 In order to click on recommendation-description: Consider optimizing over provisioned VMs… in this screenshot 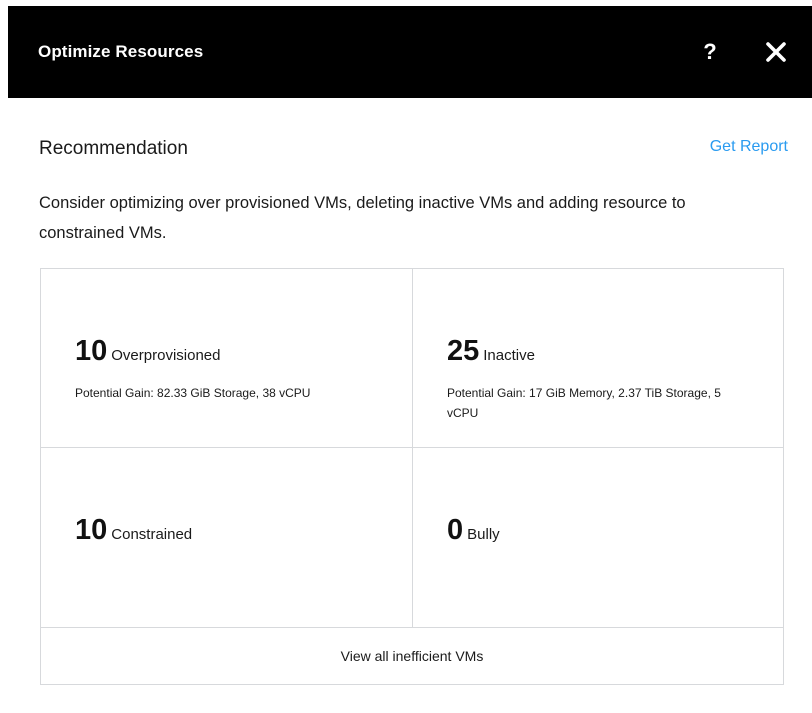, I will do `click(362, 218)`.